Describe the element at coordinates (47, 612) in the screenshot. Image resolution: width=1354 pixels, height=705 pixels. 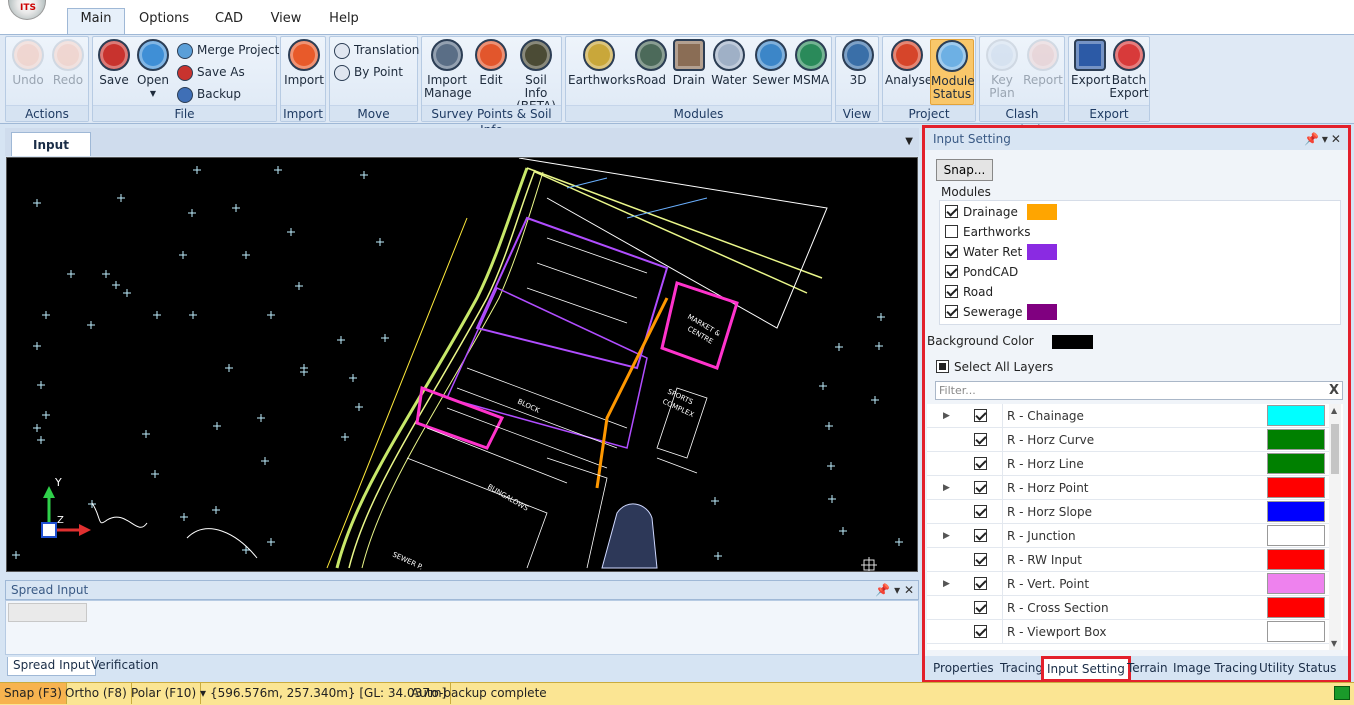
I see `spread-cell` at that location.